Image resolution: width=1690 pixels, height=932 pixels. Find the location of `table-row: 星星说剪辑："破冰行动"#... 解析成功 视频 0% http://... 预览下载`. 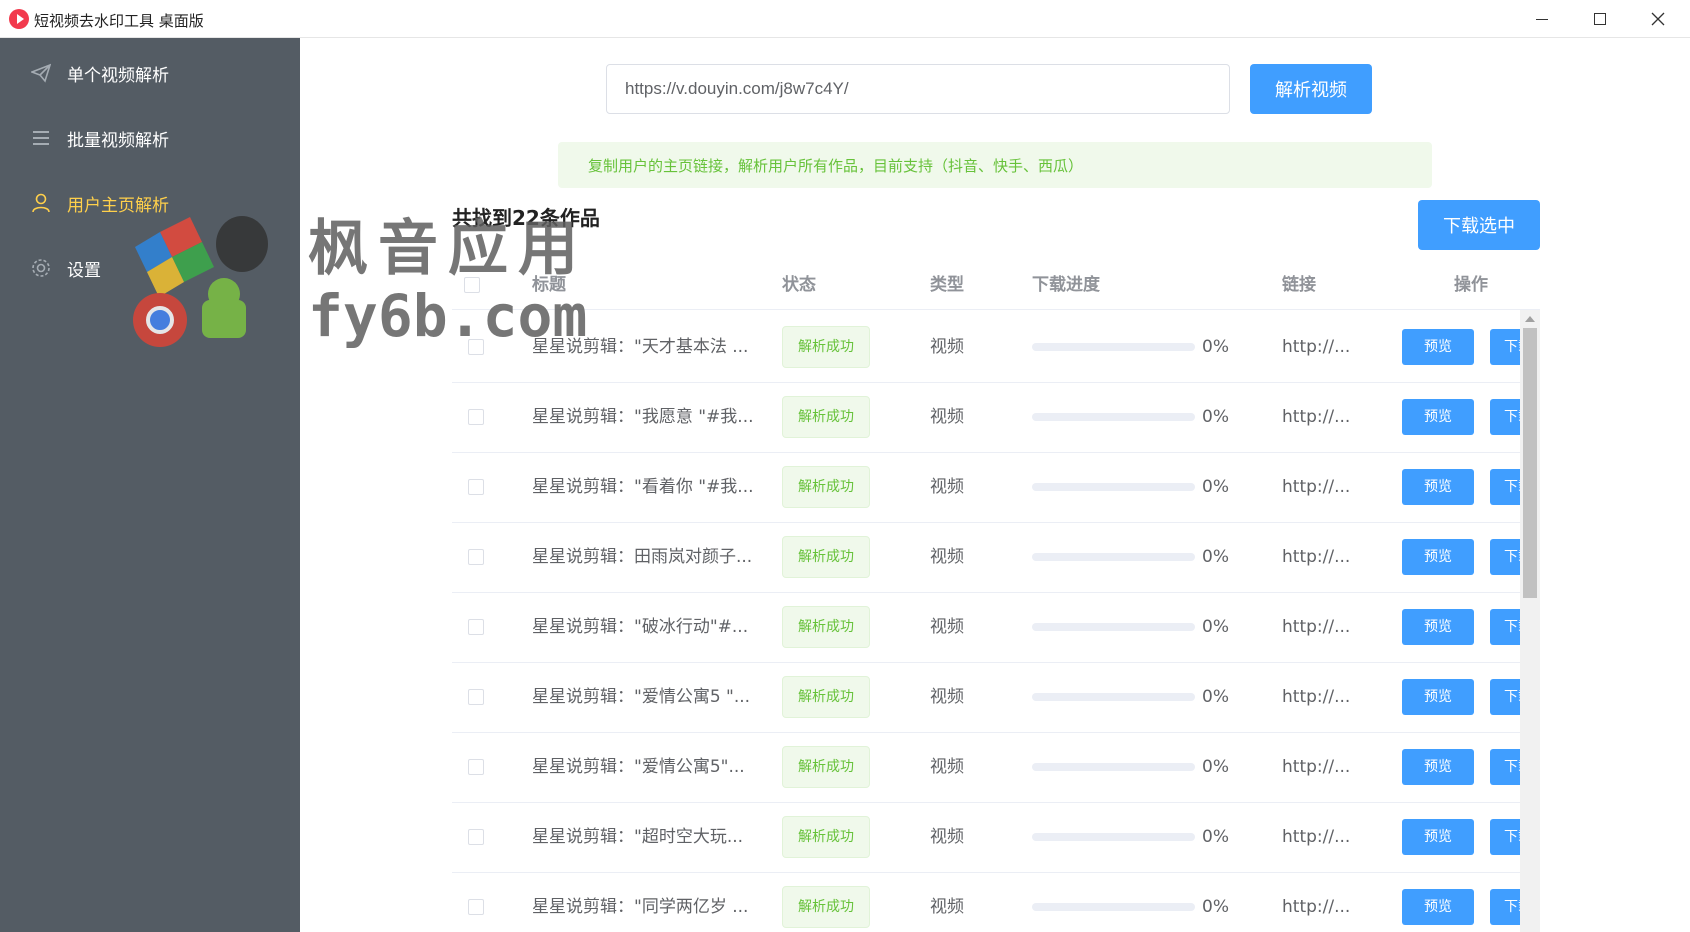

table-row: 星星说剪辑："破冰行动"#... 解析成功 视频 0% http://... 预览下载 is located at coordinates (986, 627).